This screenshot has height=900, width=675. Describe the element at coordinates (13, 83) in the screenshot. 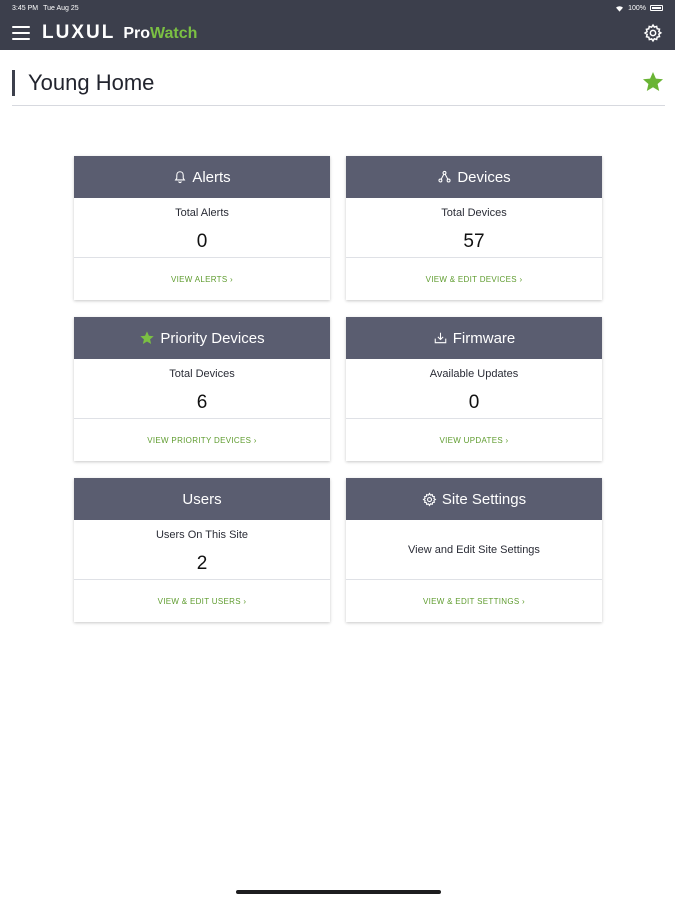

I see `title-accent-bar` at that location.